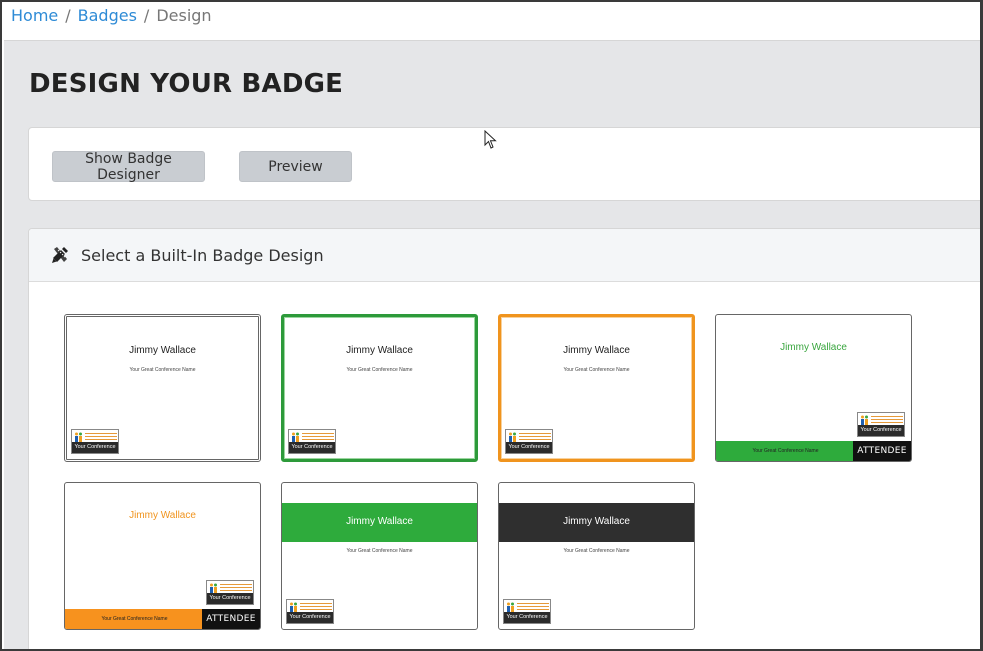  What do you see at coordinates (504, 164) in the screenshot?
I see `toolbar-card: Show Badge Designer Preview` at bounding box center [504, 164].